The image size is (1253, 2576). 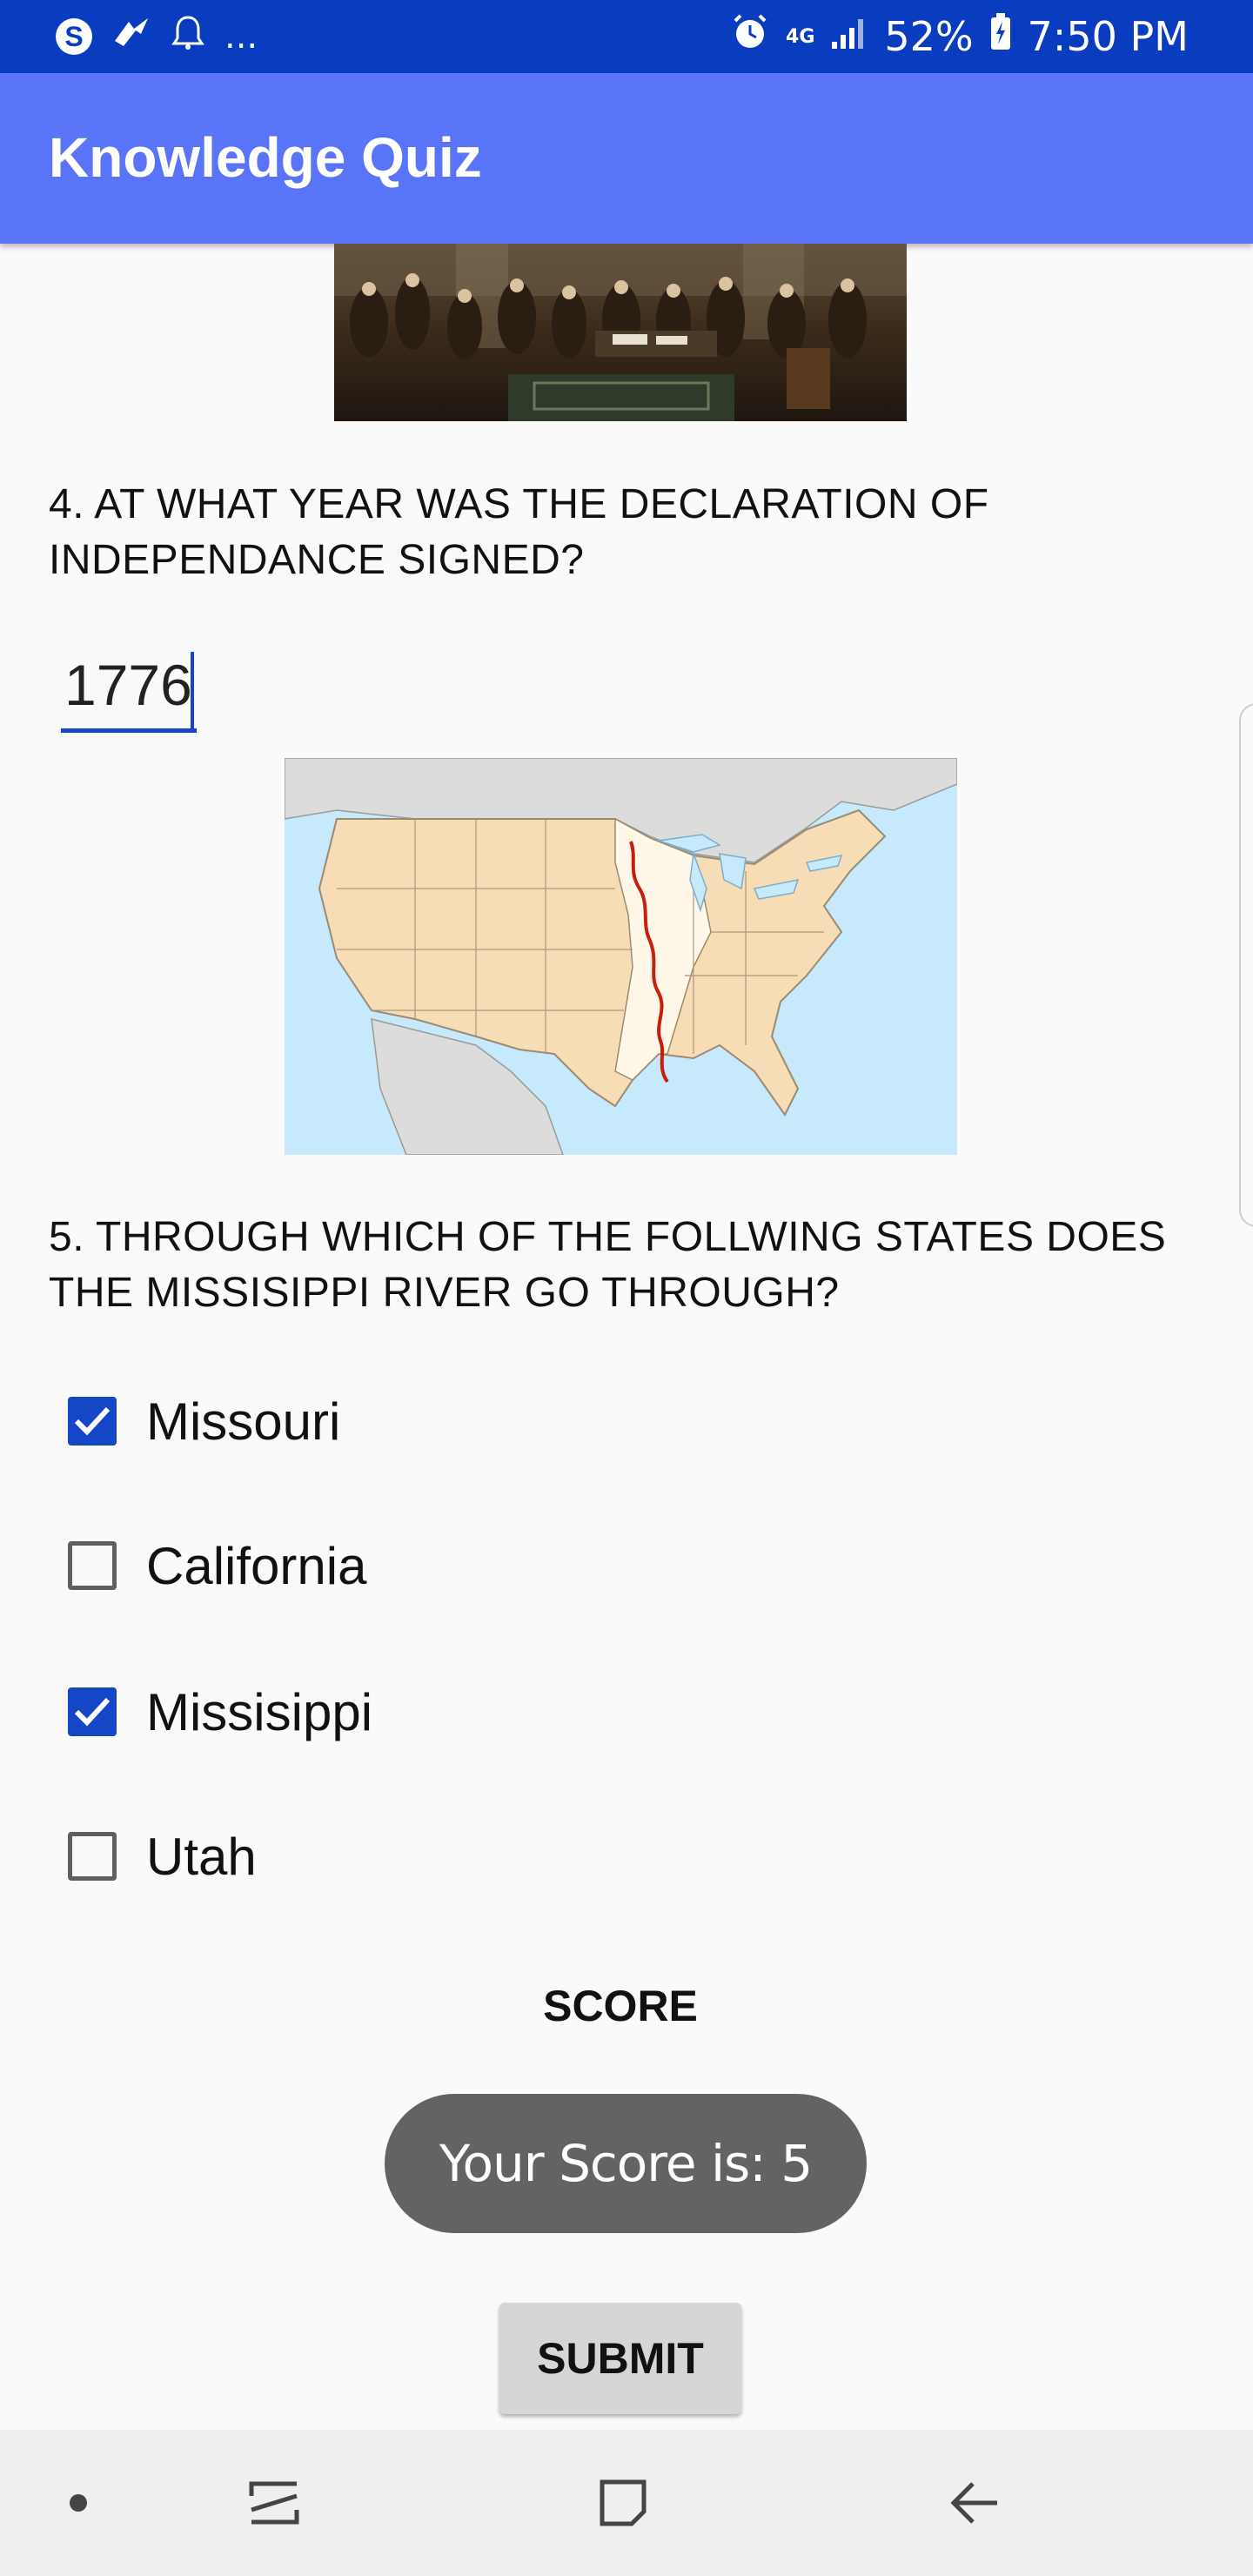 I want to click on text-cursor, so click(x=192, y=689).